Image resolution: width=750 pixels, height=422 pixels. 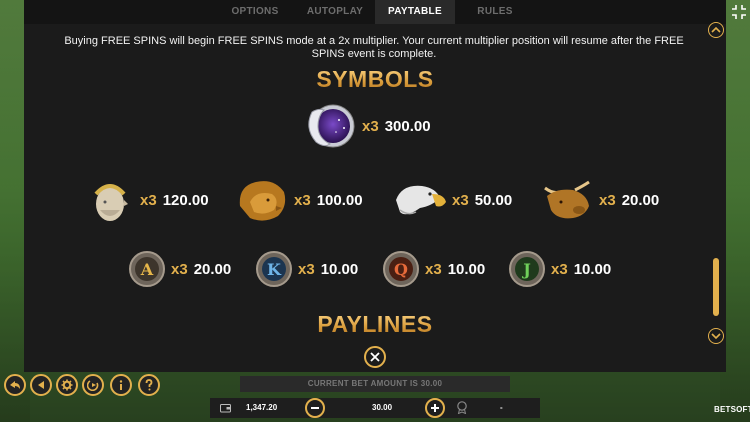 I want to click on letter-j-icon: J, so click(x=527, y=269).